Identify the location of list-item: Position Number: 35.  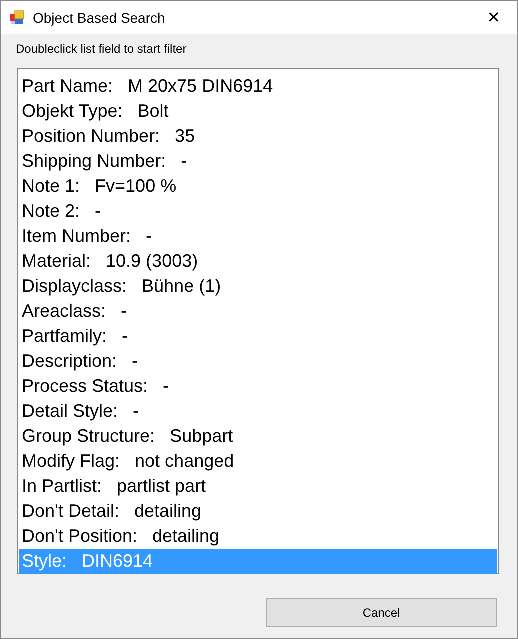
(258, 136).